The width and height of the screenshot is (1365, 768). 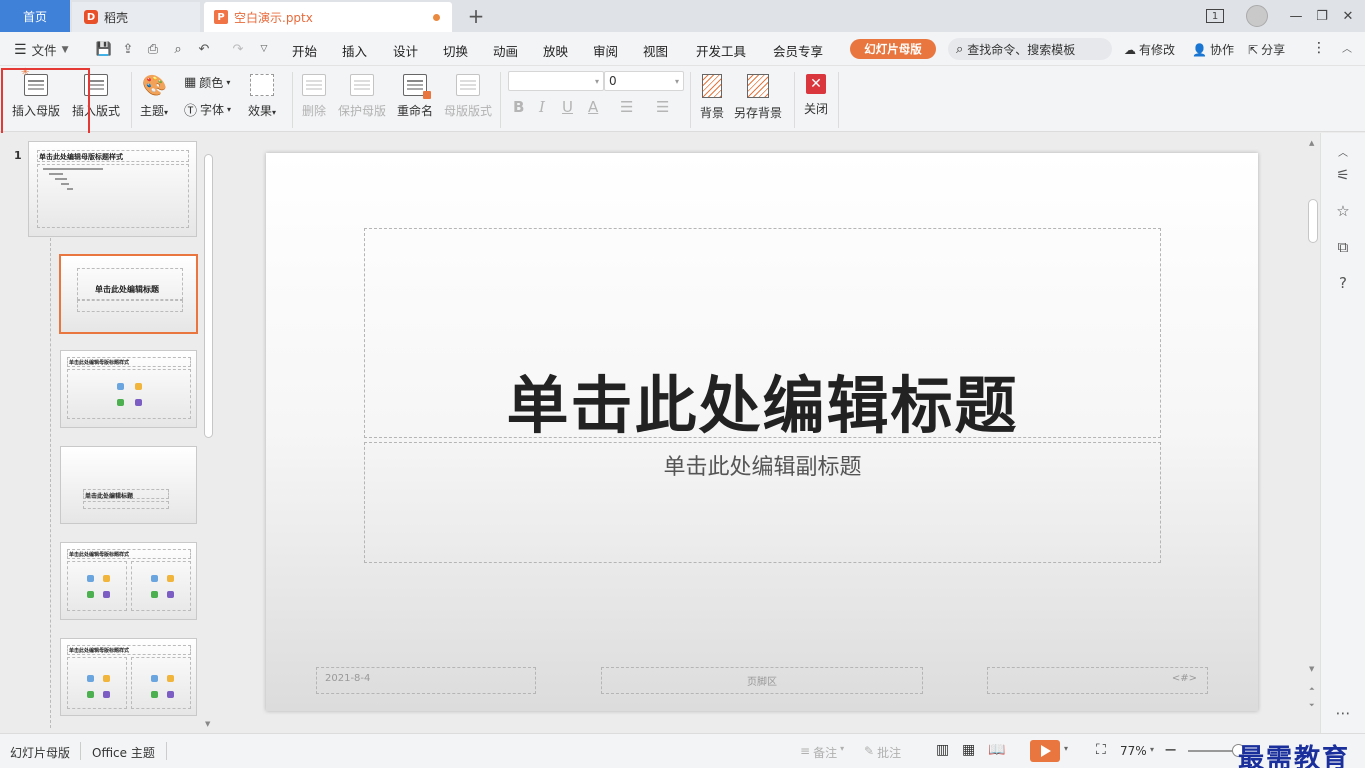 What do you see at coordinates (556, 81) in the screenshot?
I see `font-name-select: ▾` at bounding box center [556, 81].